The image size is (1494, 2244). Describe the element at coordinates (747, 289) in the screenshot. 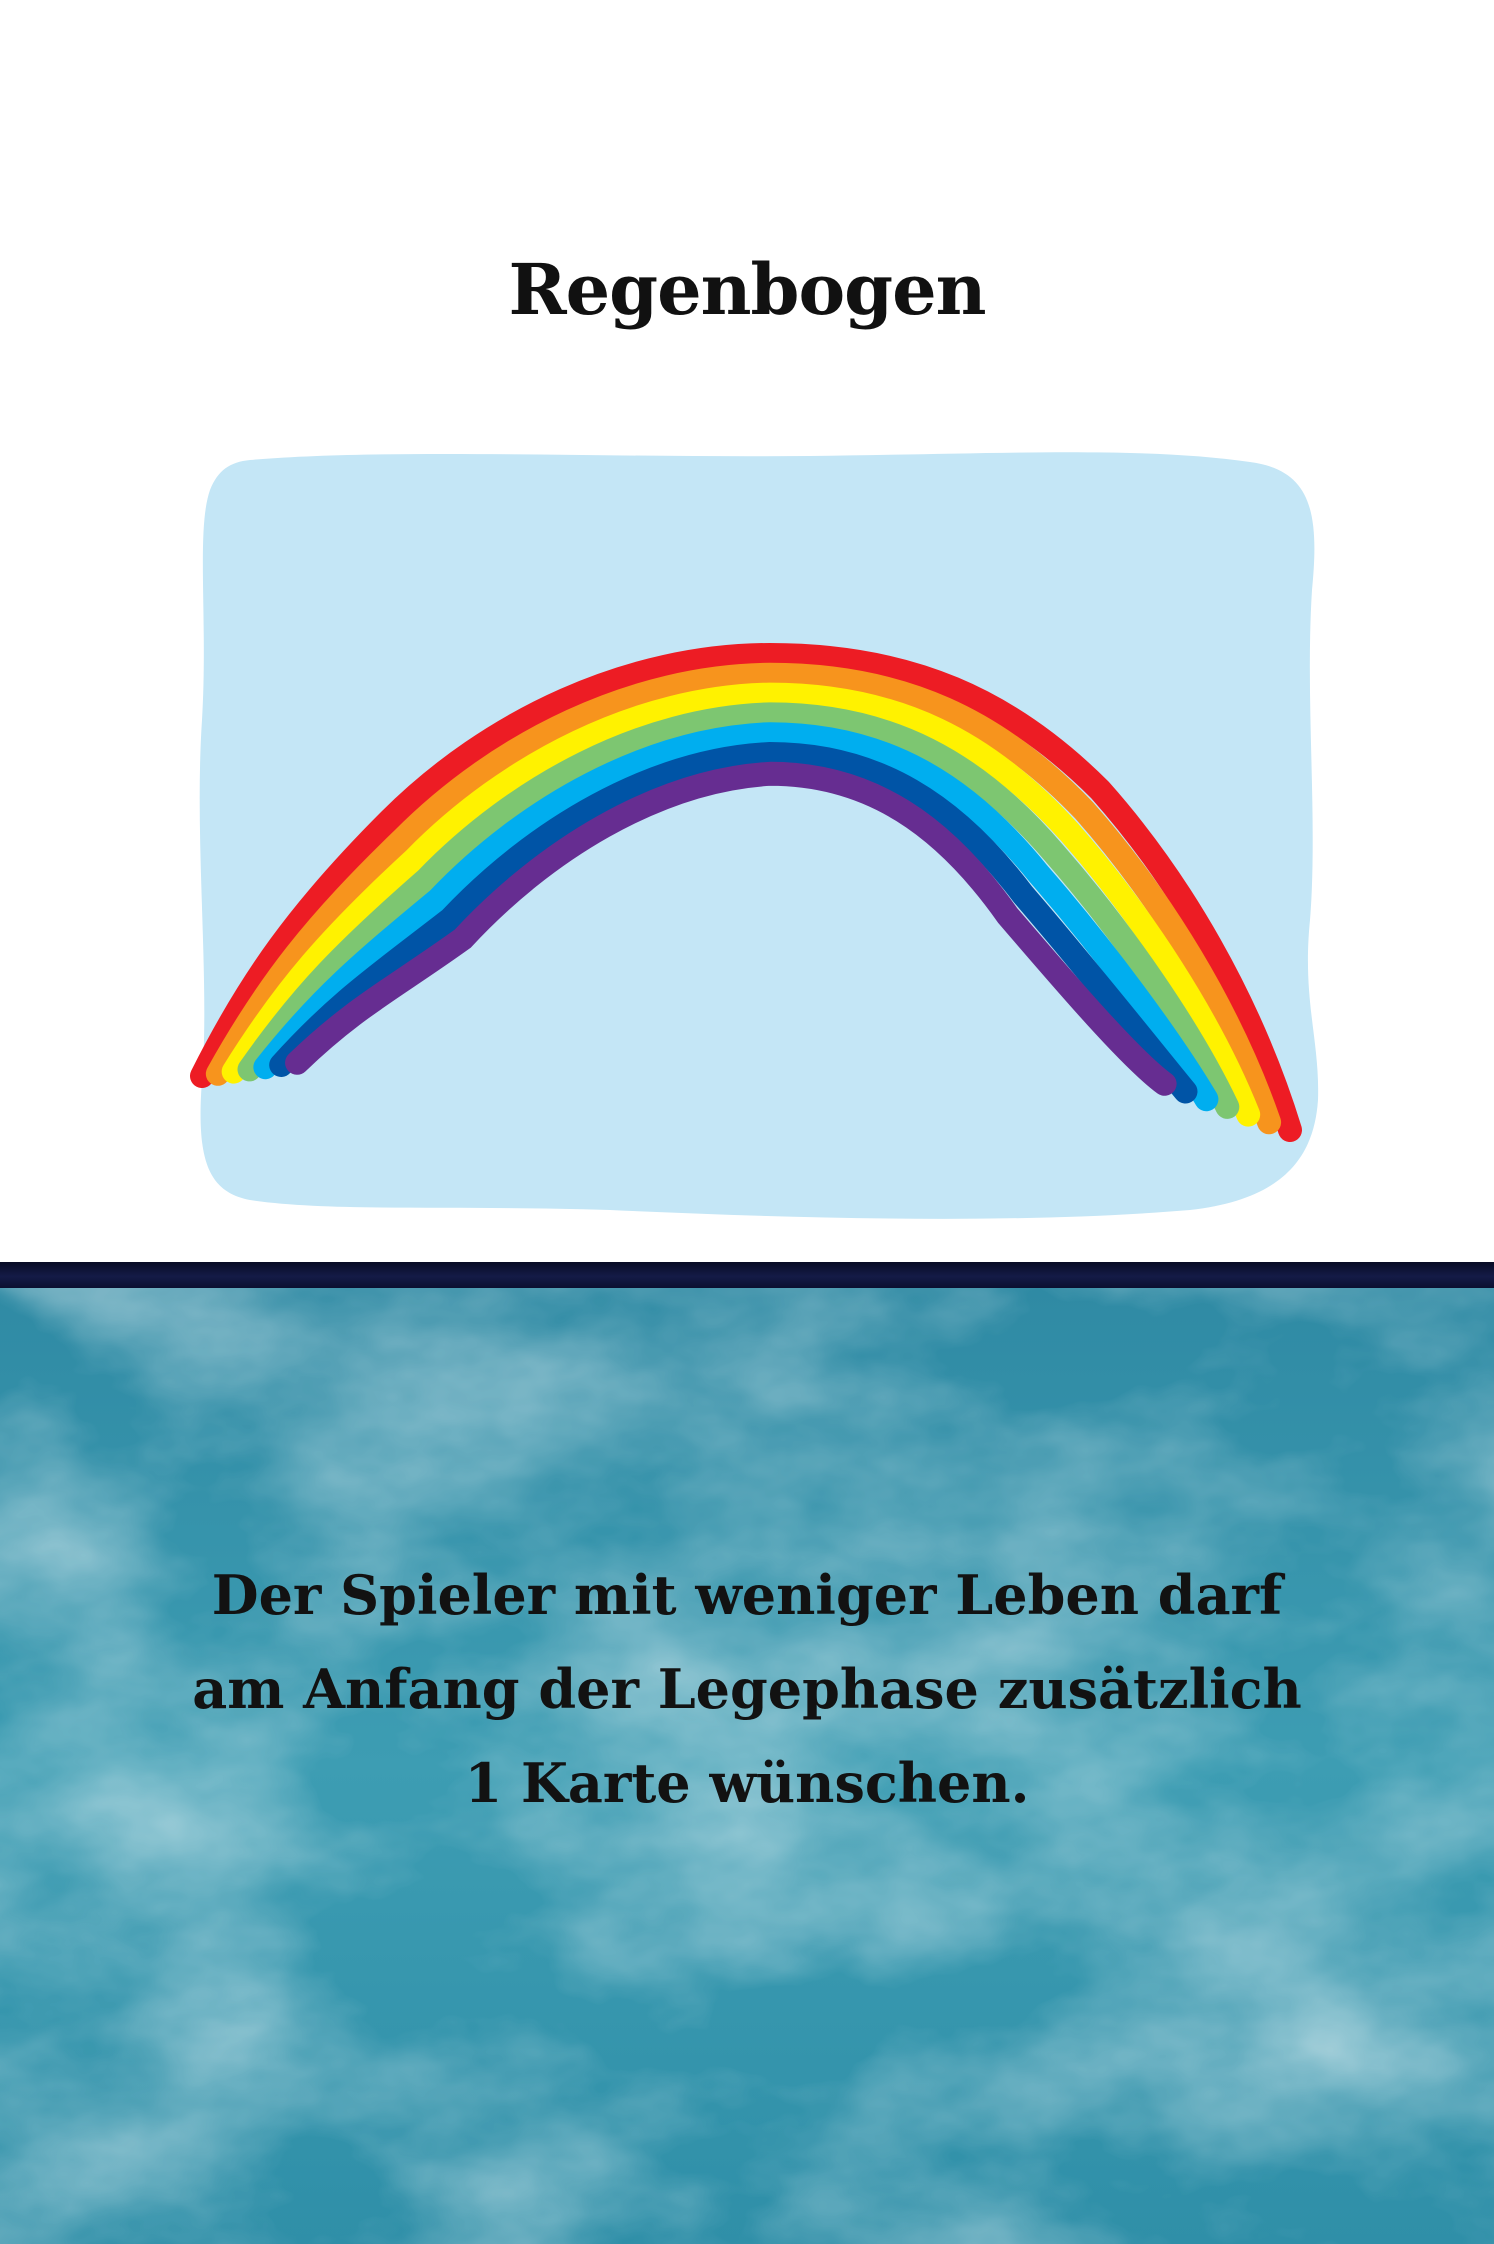

I see `card-title: Regenbogen` at that location.